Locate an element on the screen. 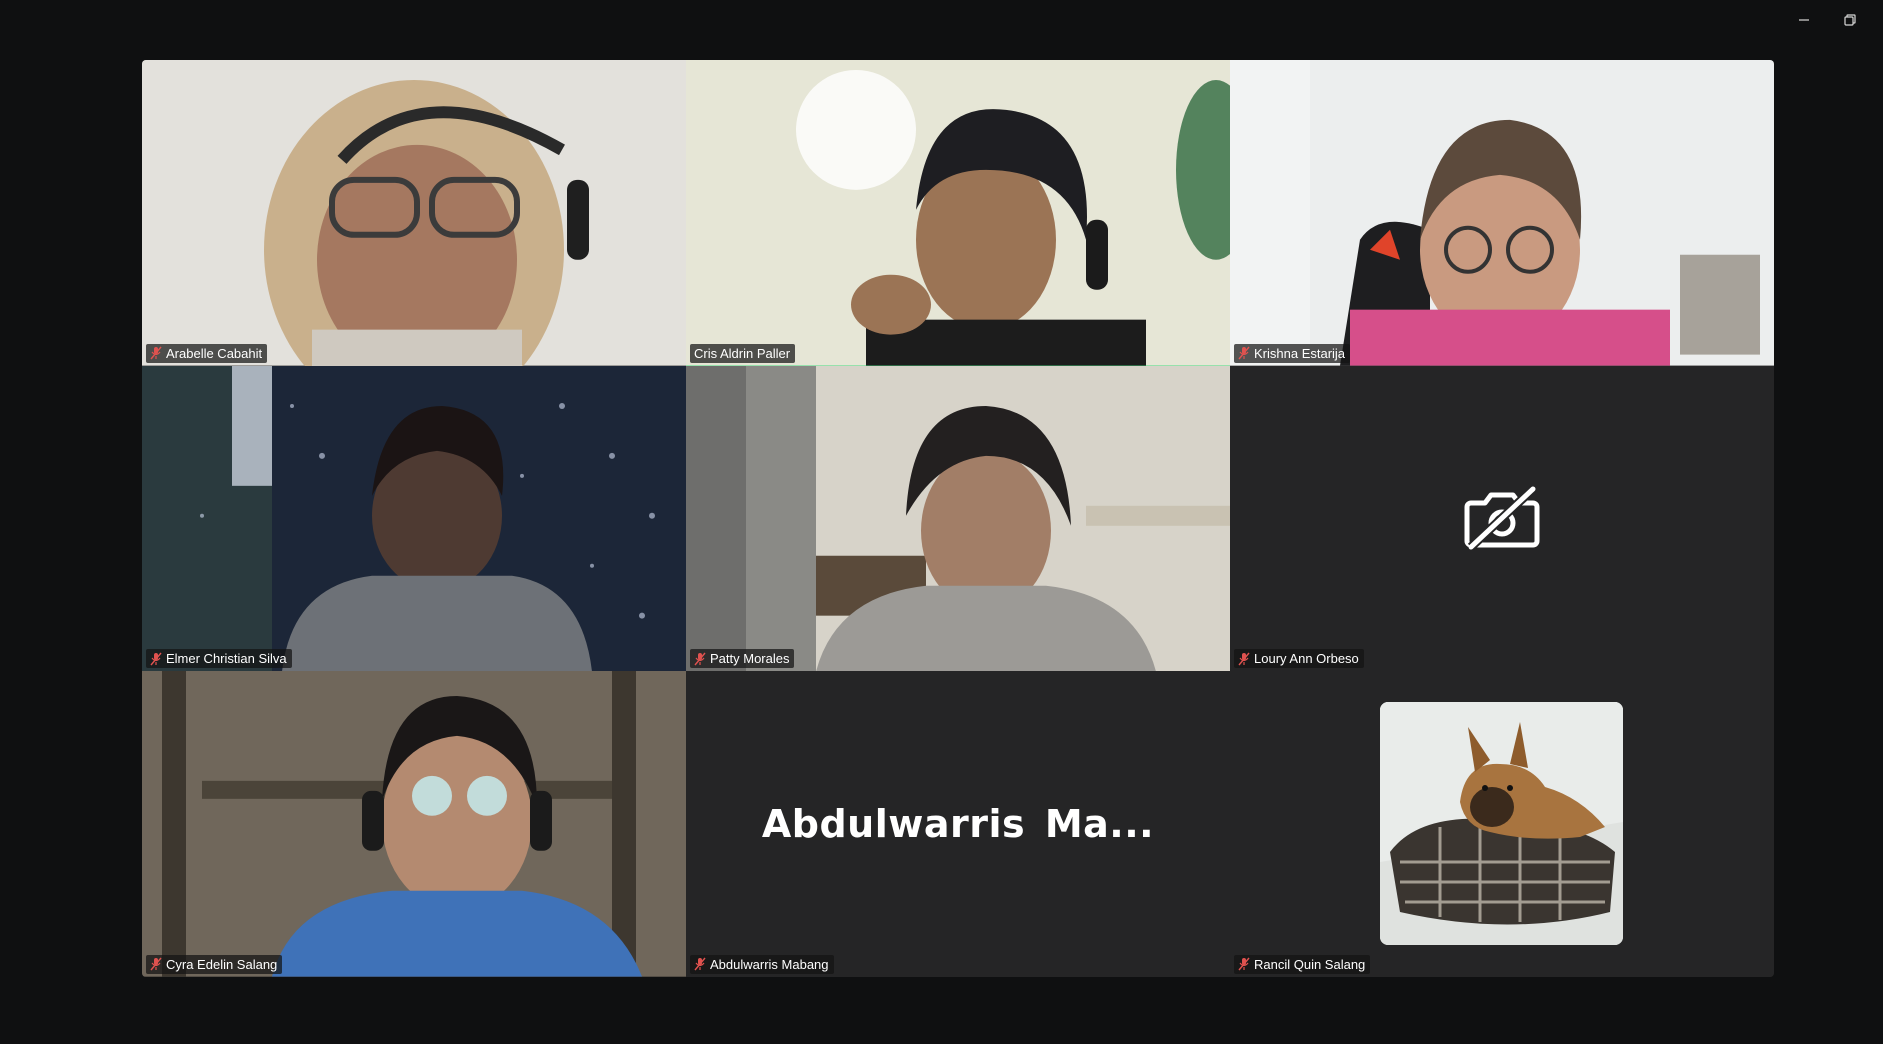 The height and width of the screenshot is (1044, 1883). participant-name-tag: Loury Ann Orbeso is located at coordinates (1299, 659).